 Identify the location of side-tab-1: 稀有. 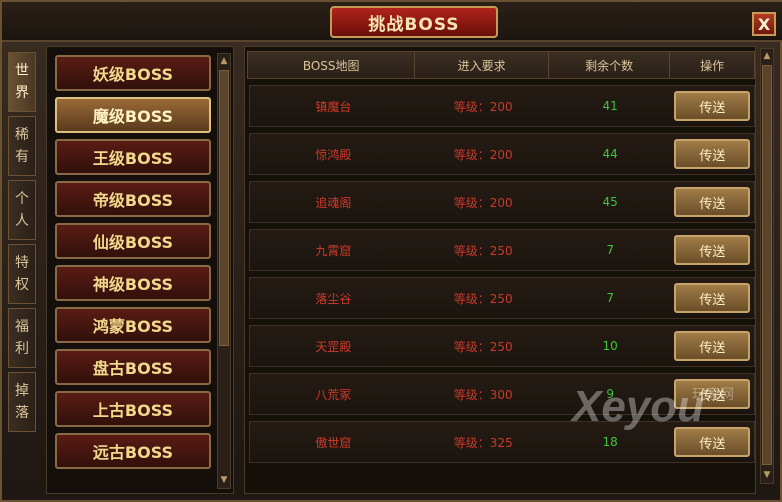
(22, 146).